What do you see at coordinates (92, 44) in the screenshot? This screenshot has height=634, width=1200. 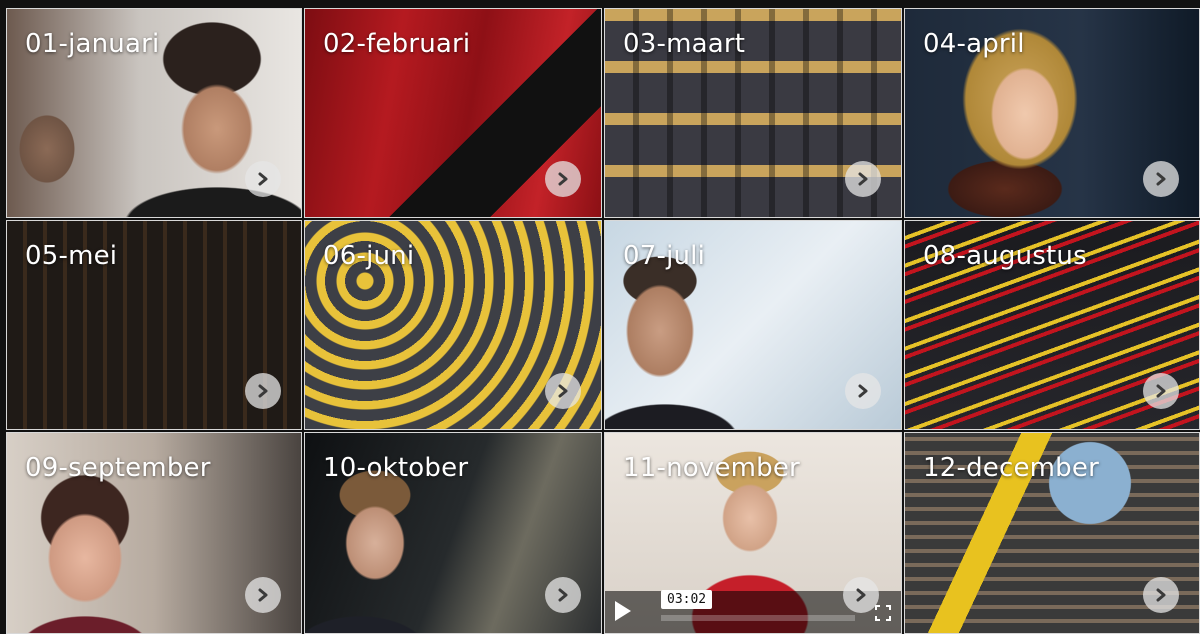 I see `tile-label: 01-januari` at bounding box center [92, 44].